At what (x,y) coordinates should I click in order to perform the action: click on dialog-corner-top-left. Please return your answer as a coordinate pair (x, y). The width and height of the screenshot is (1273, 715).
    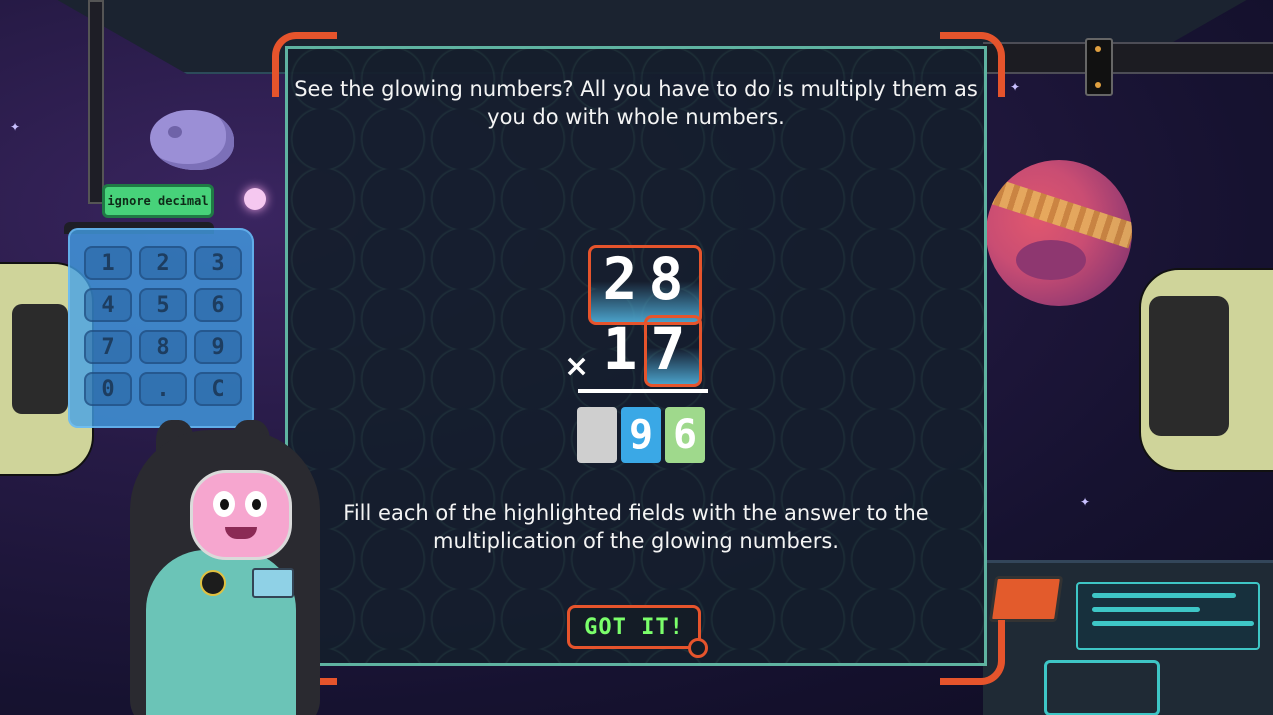
    Looking at the image, I should click on (304, 64).